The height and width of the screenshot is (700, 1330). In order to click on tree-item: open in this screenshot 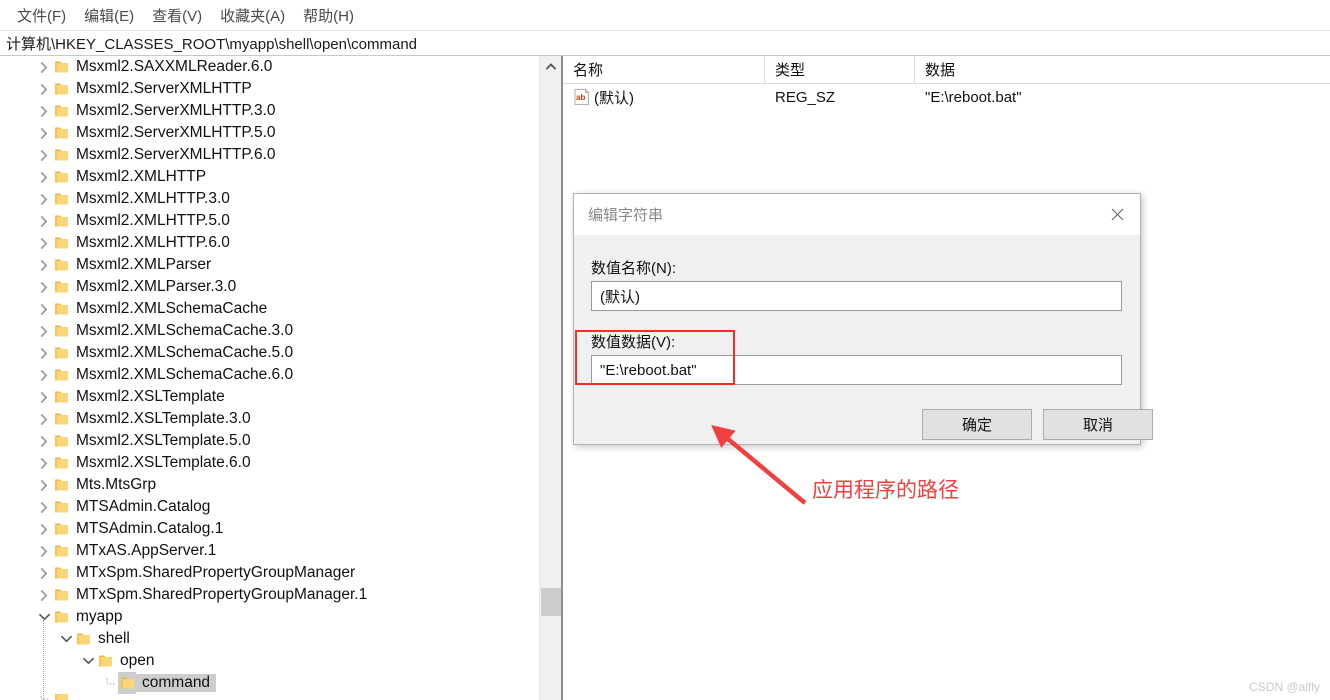, I will do `click(269, 661)`.